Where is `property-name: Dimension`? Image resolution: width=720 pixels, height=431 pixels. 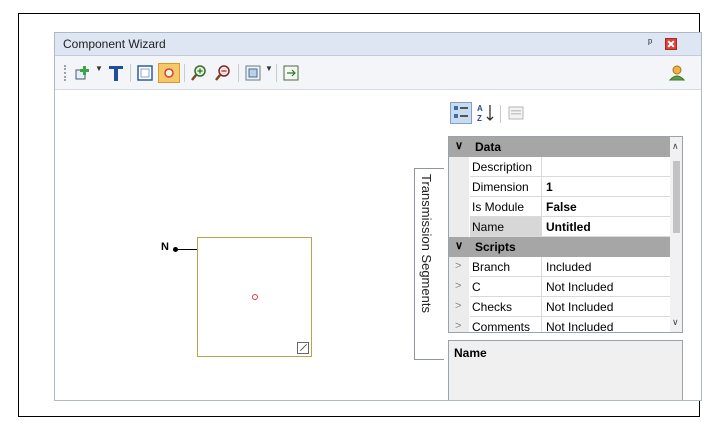 property-name: Dimension is located at coordinates (506, 187).